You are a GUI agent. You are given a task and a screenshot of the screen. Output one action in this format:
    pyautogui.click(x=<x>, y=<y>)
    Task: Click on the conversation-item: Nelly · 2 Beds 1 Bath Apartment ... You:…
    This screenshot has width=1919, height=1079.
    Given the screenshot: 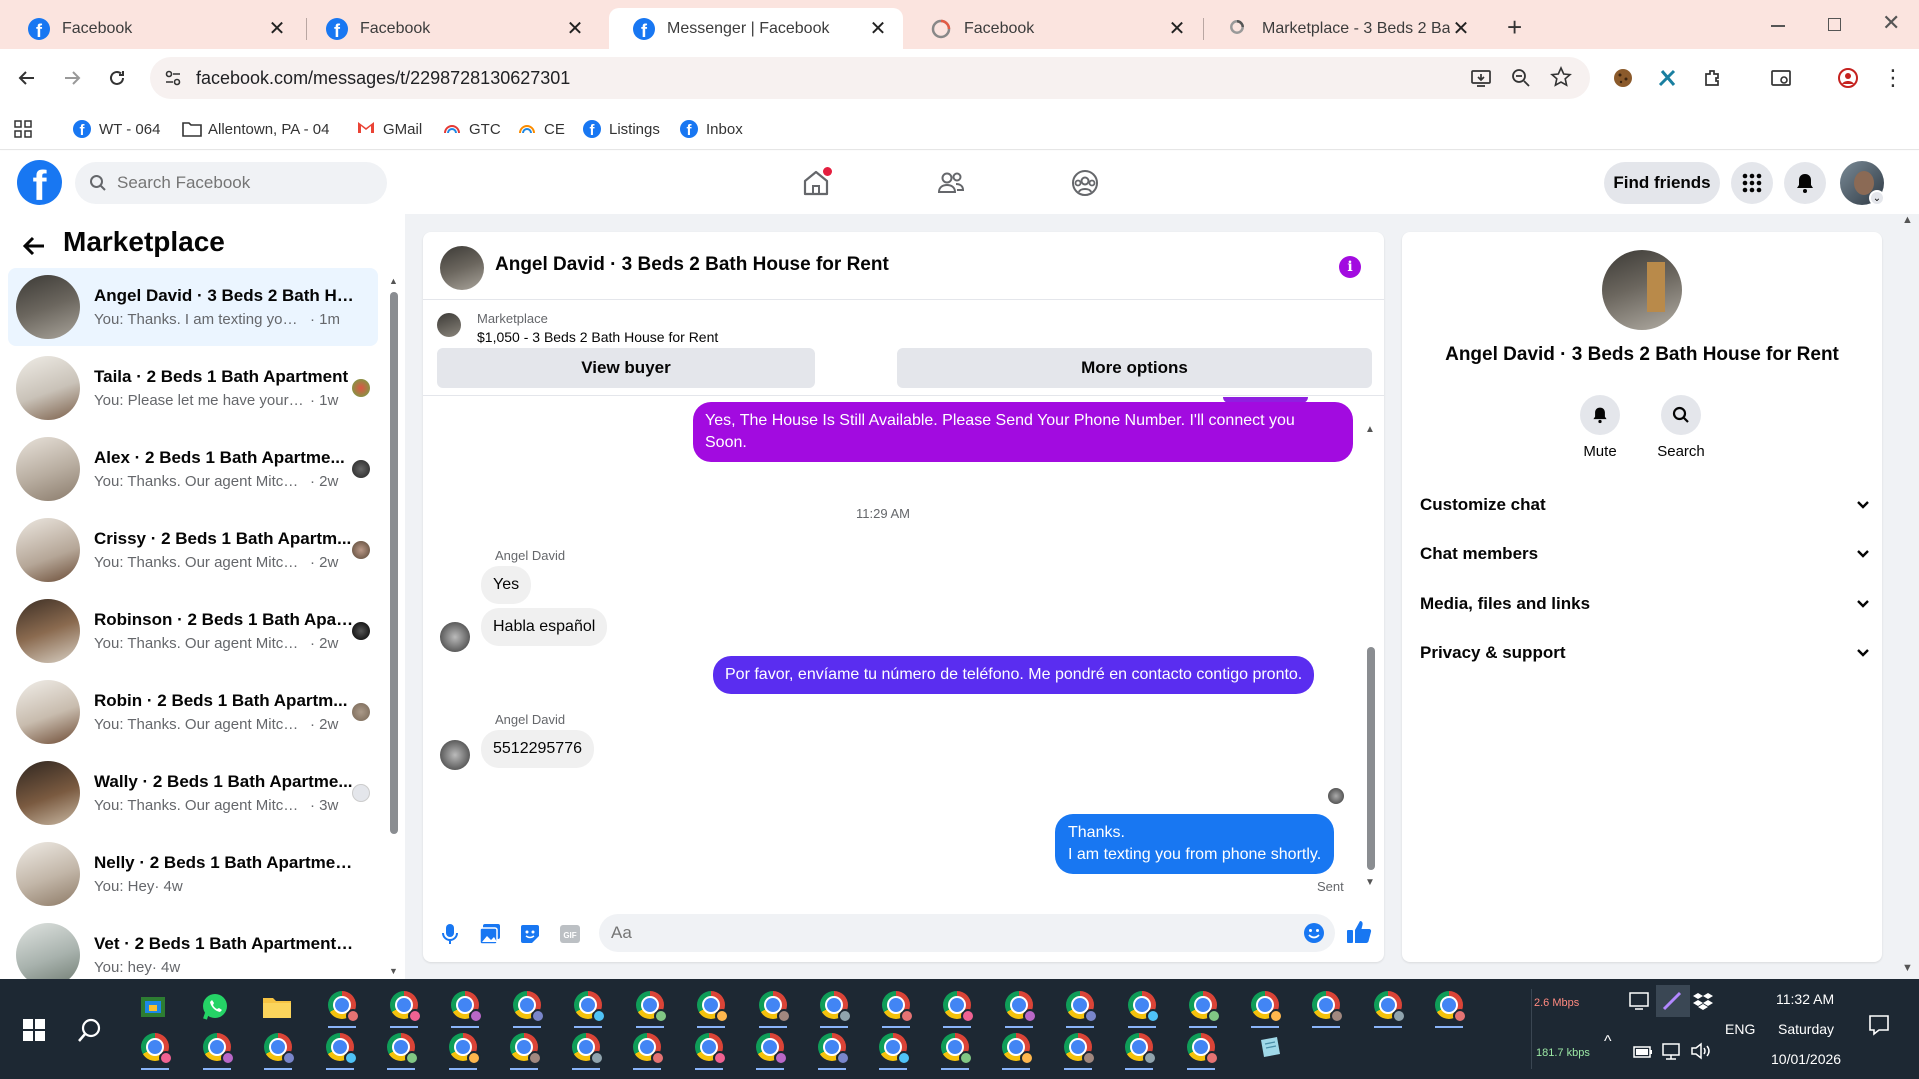 What is the action you would take?
    pyautogui.click(x=193, y=874)
    